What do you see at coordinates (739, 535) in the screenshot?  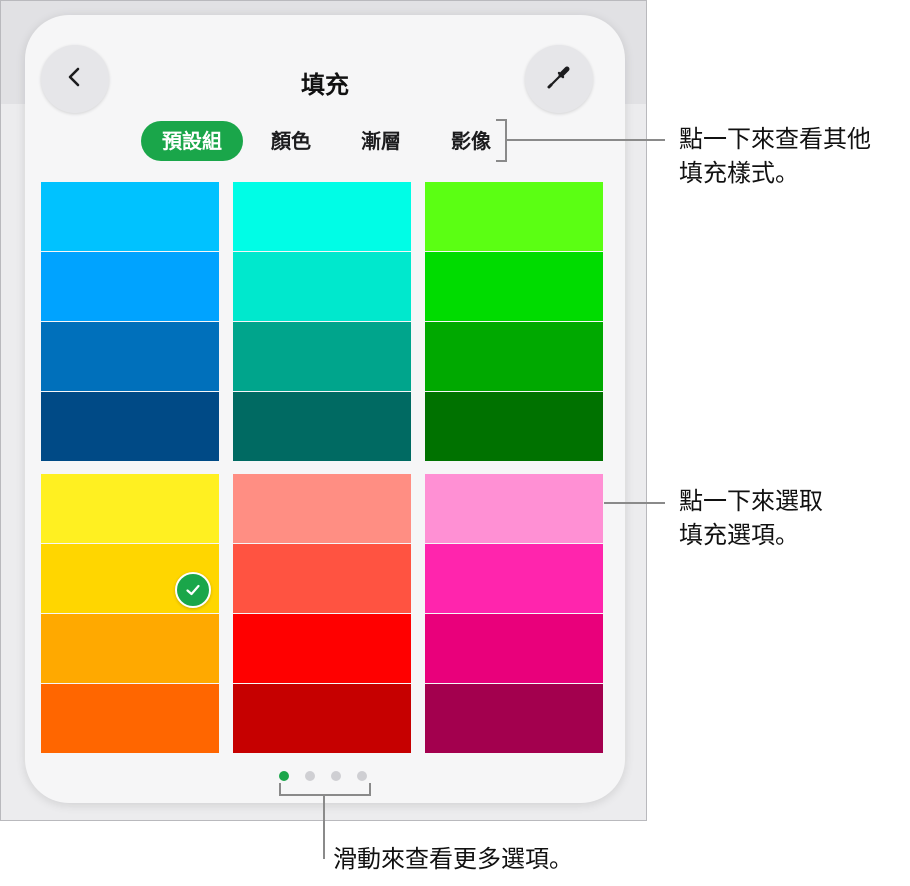 I see `swatch-callout-line-2: 填充選項。` at bounding box center [739, 535].